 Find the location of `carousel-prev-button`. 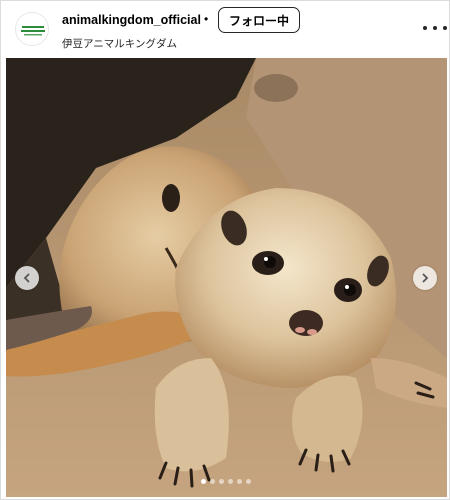

carousel-prev-button is located at coordinates (27, 278).